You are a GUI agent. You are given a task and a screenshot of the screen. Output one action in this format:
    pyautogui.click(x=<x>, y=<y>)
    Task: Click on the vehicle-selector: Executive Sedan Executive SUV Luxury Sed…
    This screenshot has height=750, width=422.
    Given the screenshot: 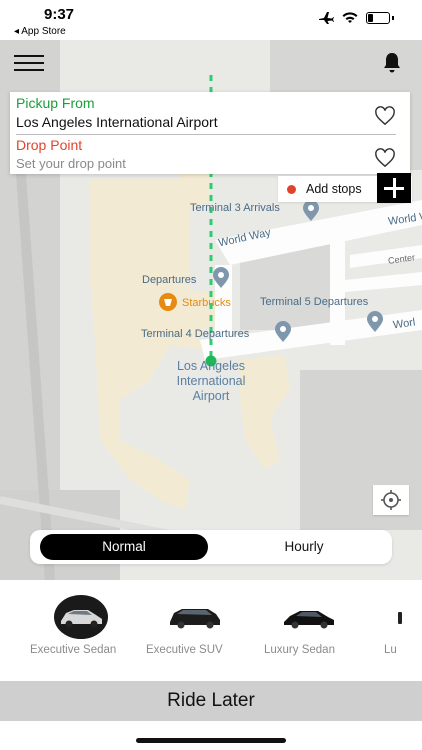 What is the action you would take?
    pyautogui.click(x=211, y=630)
    